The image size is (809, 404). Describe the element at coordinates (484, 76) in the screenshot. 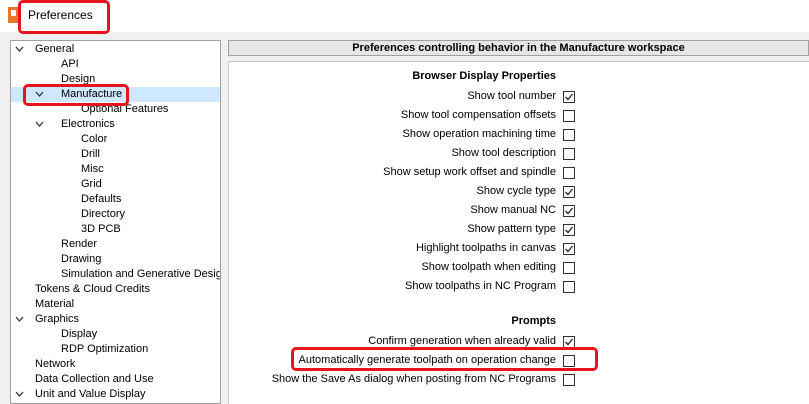

I see `section-title: Browser Display Properties` at that location.